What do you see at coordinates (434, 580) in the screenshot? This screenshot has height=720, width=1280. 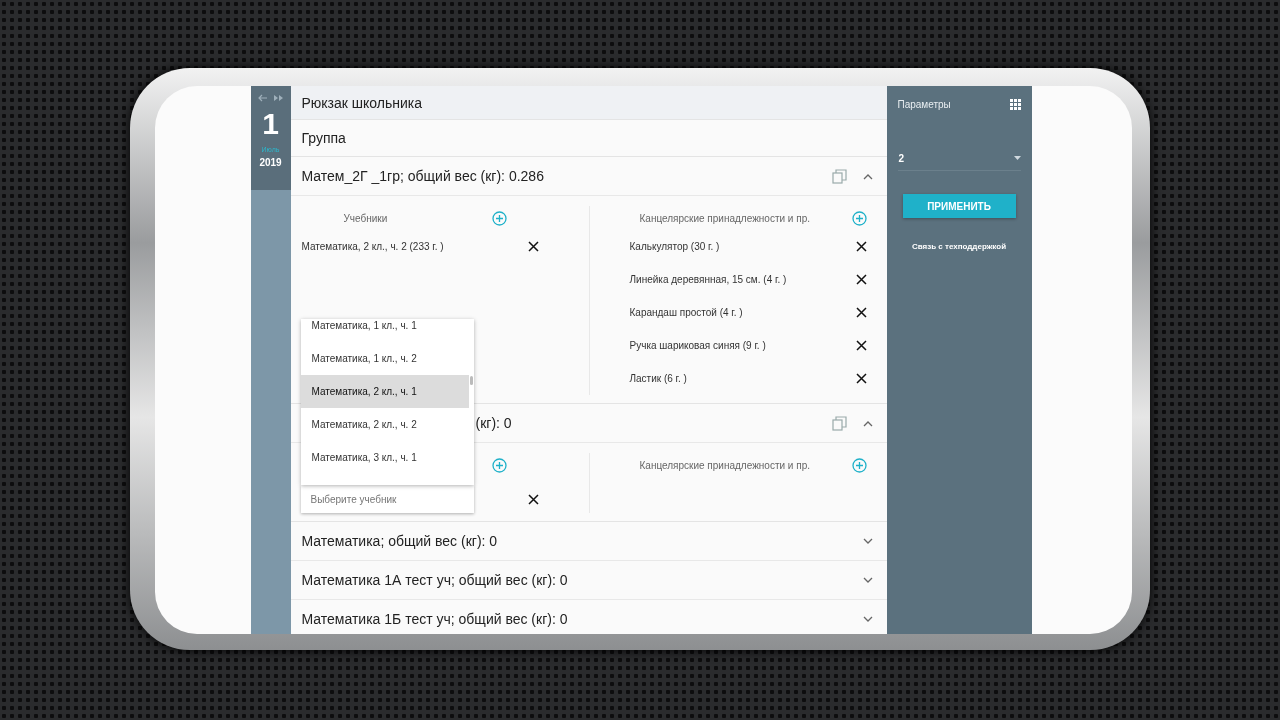 I see `group-title: Математика 1А тест уч; общий вес (кг): 0` at bounding box center [434, 580].